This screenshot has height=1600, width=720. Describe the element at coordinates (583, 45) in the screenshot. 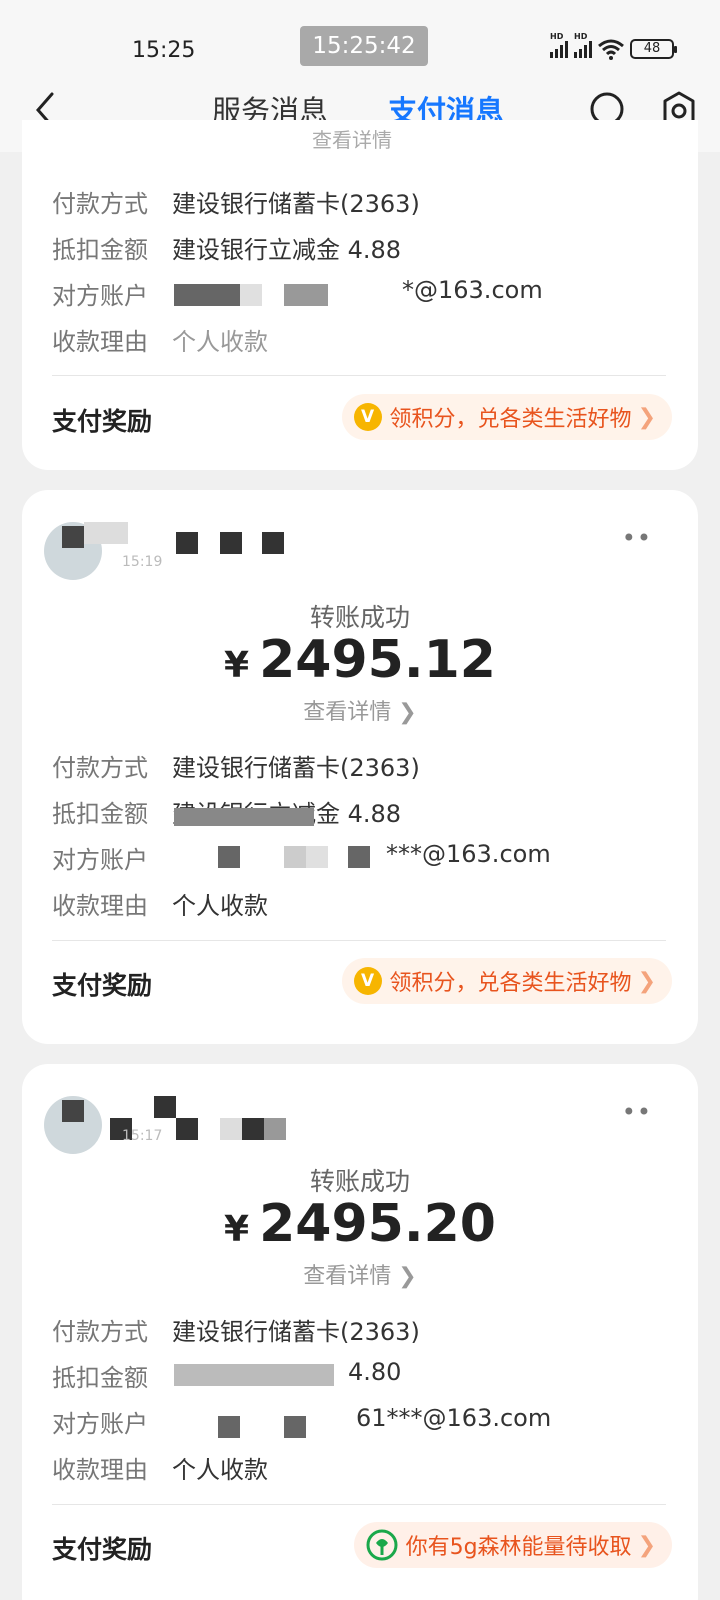

I see `signal-icon-2: HD` at that location.